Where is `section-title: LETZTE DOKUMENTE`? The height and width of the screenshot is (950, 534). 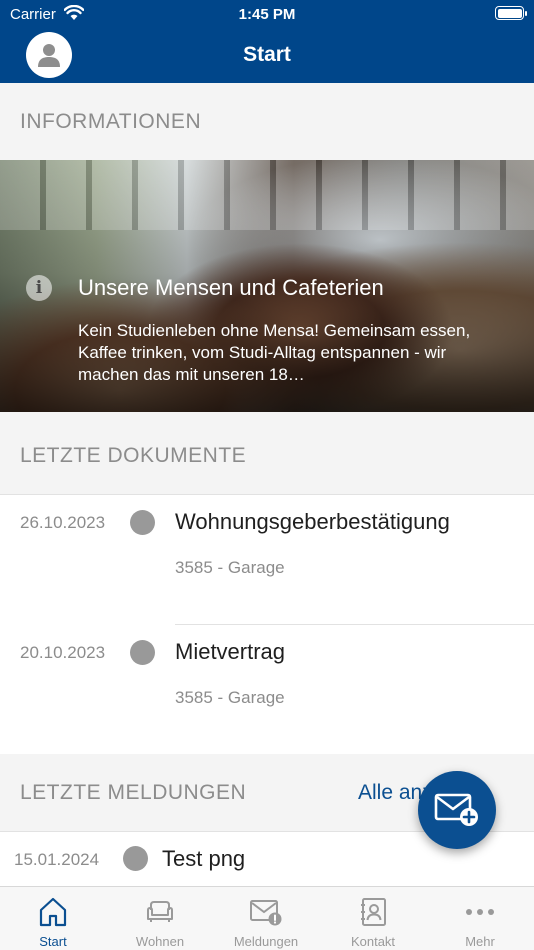
section-title: LETZTE DOKUMENTE is located at coordinates (133, 455).